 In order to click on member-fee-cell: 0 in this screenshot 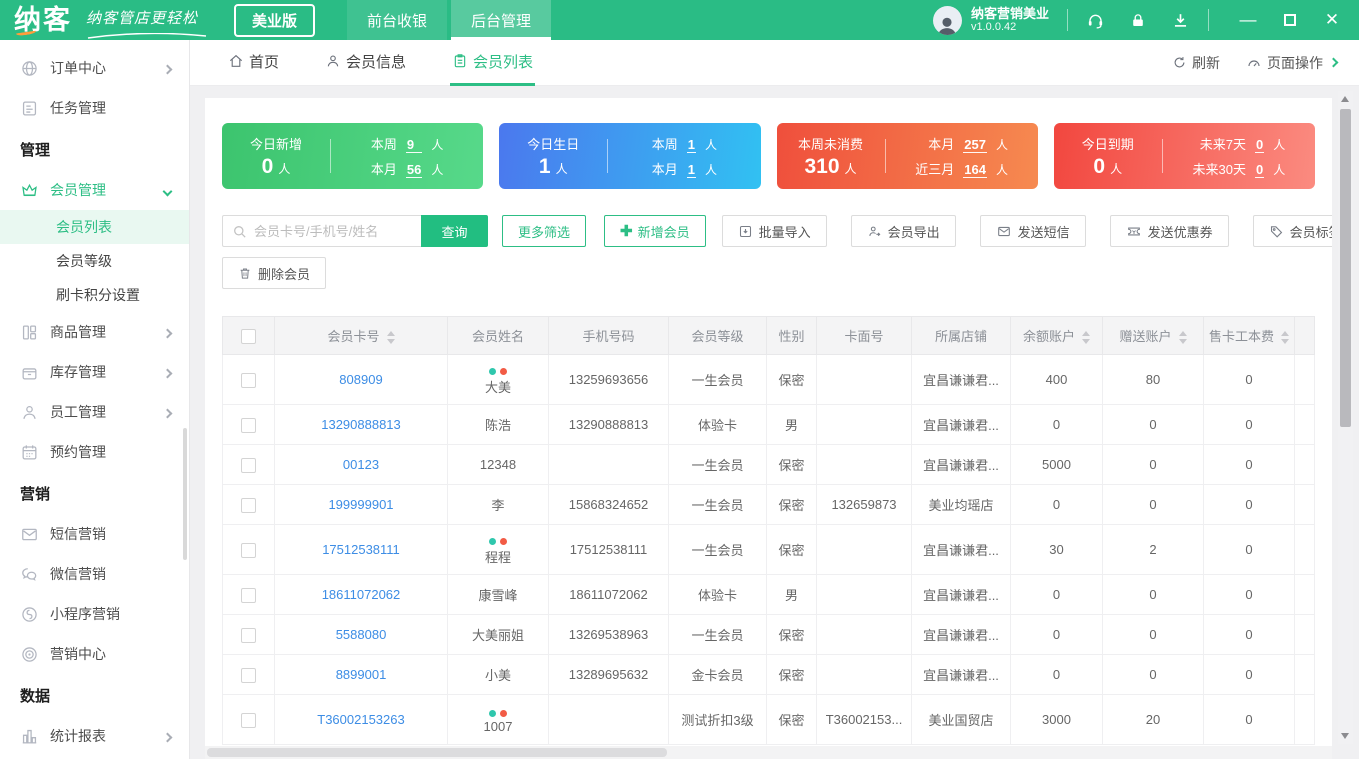, I will do `click(1249, 719)`.